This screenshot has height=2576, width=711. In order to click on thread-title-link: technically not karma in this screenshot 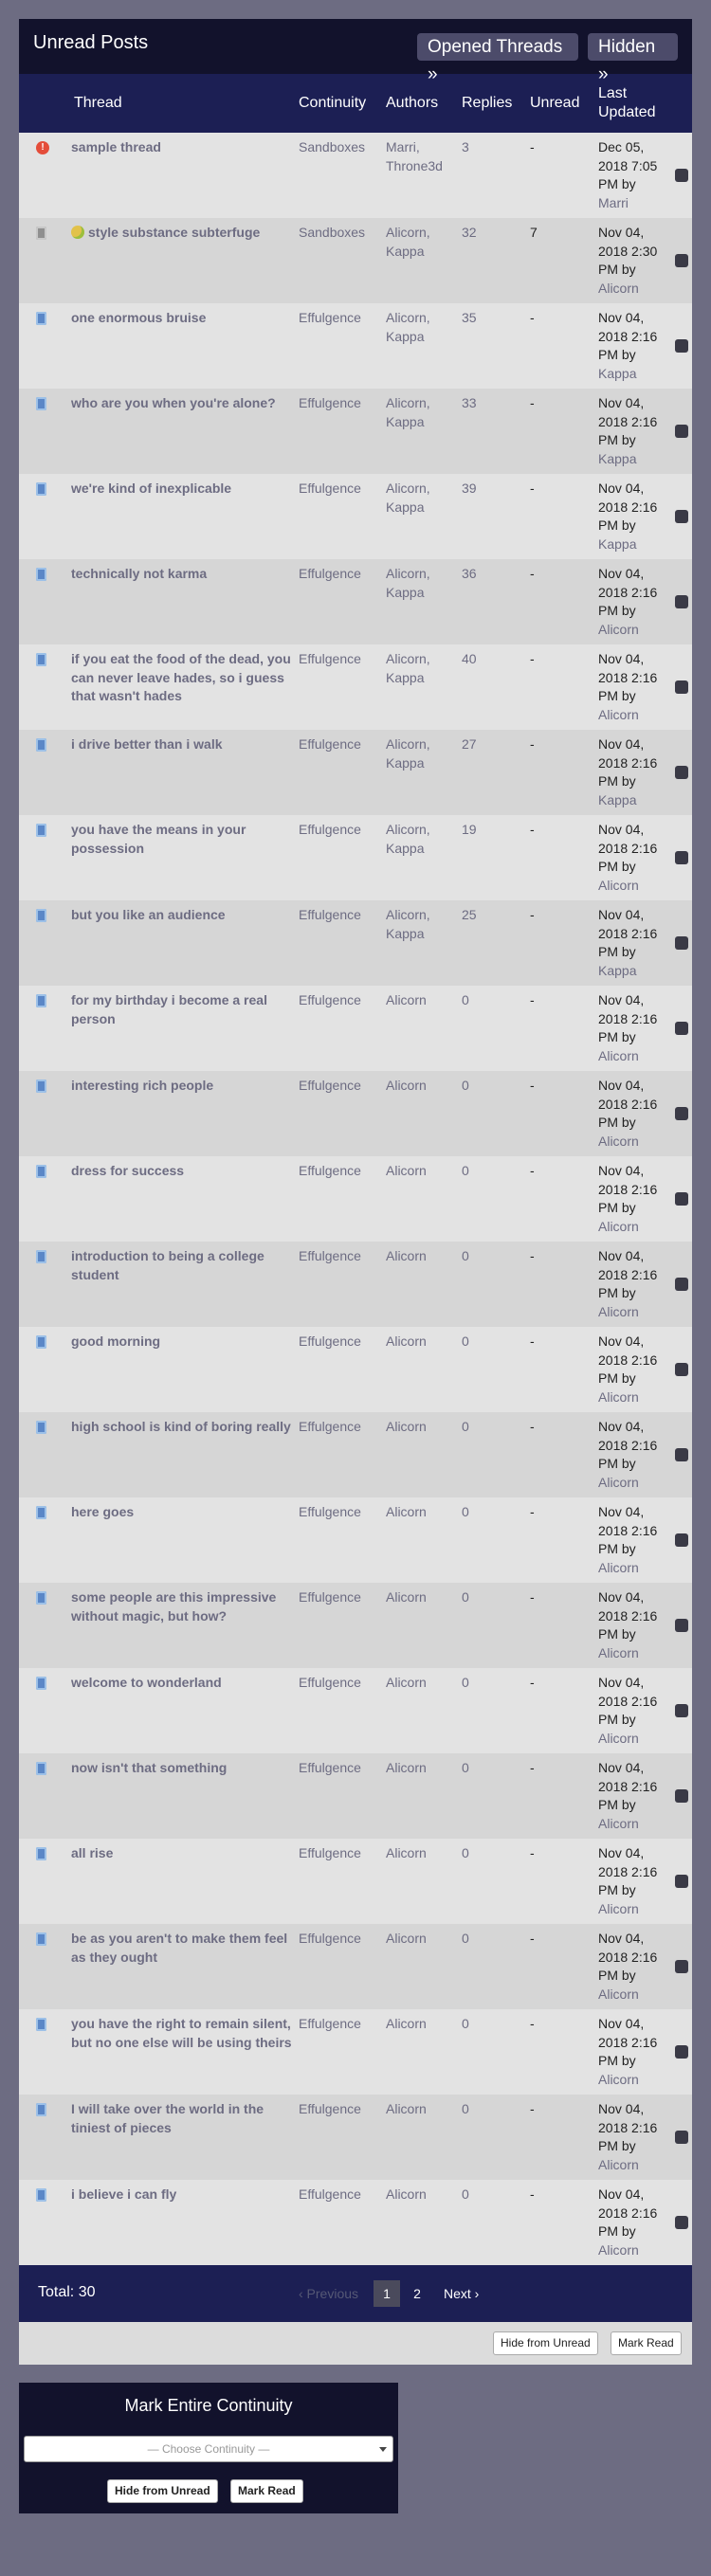, I will do `click(139, 573)`.